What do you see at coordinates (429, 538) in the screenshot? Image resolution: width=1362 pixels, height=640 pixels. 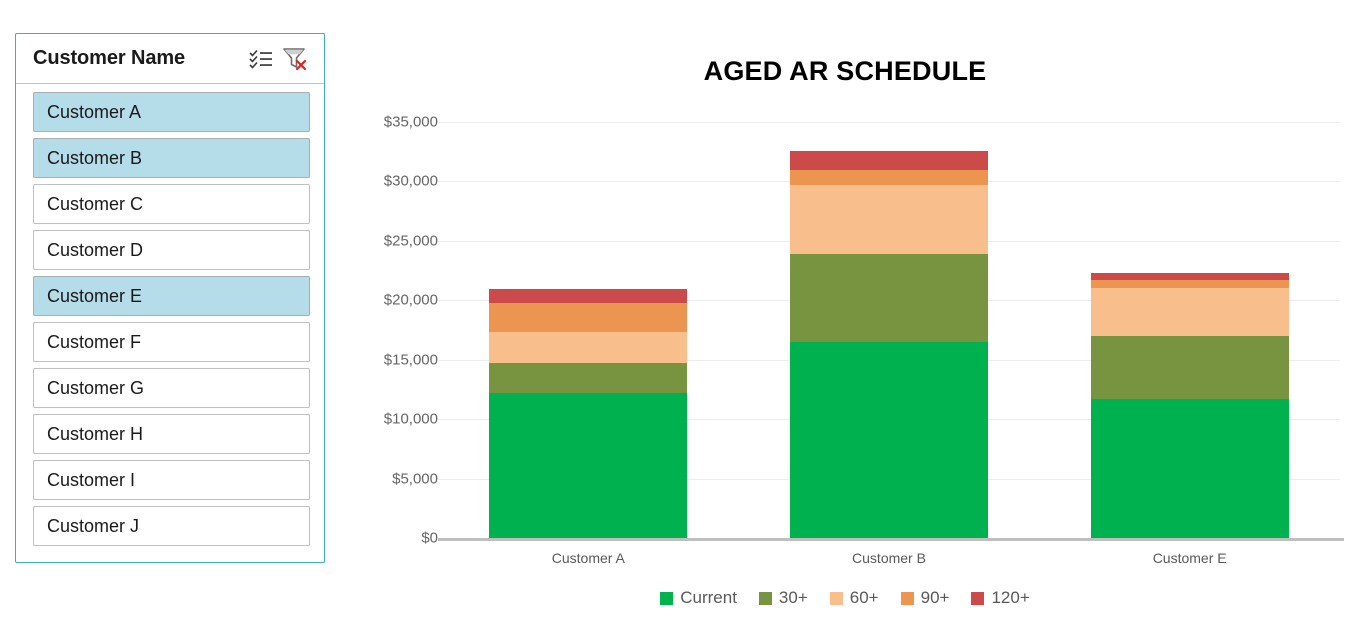 I see `y-axis-tick-label: $0` at bounding box center [429, 538].